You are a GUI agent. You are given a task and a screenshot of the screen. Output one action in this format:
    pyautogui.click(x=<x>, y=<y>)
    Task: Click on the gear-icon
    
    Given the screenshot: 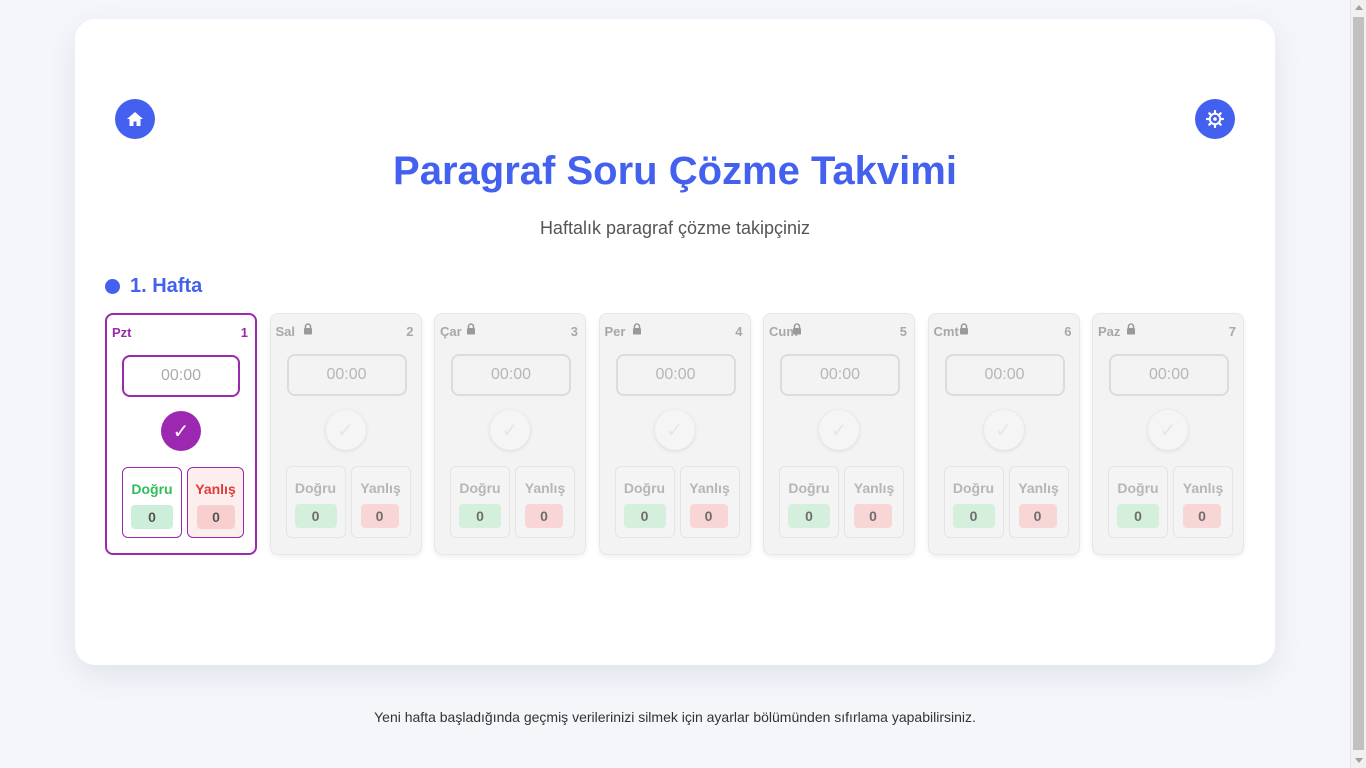 What is the action you would take?
    pyautogui.click(x=1215, y=119)
    